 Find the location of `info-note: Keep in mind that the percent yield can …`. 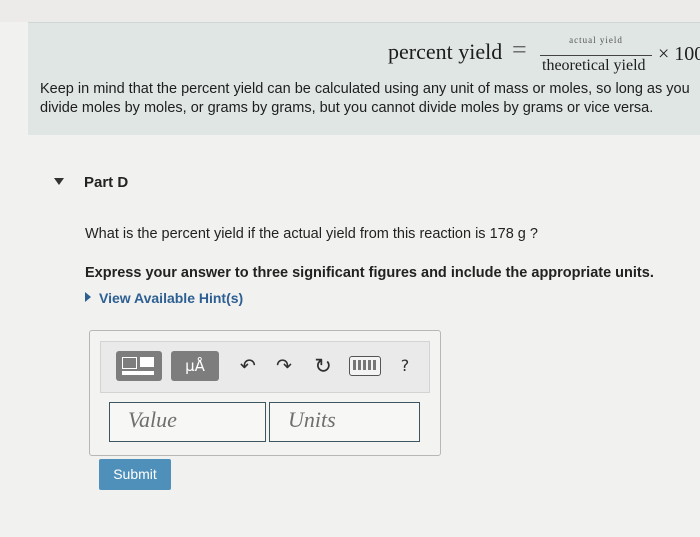

info-note: Keep in mind that the percent yield can … is located at coordinates (365, 98).